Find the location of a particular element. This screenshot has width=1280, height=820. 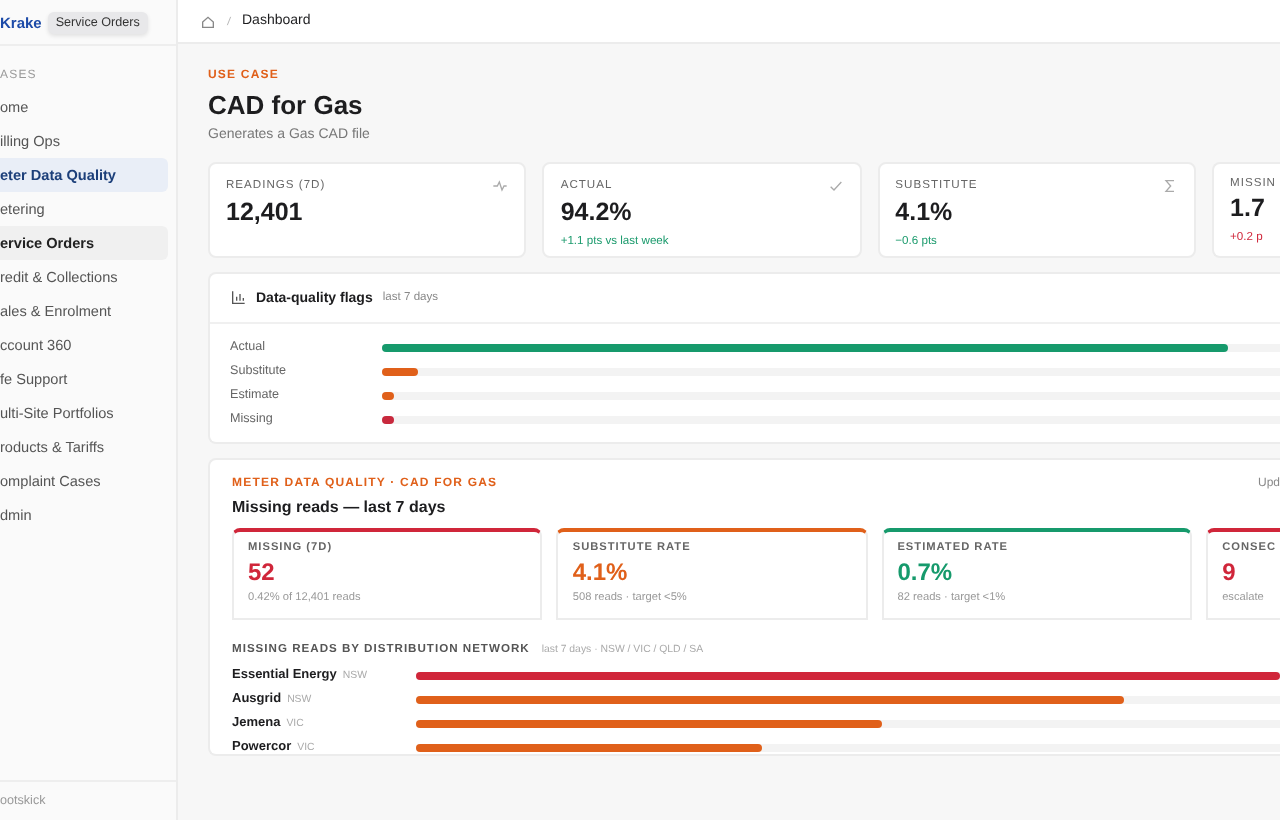

bar-chart-icon is located at coordinates (238, 298).